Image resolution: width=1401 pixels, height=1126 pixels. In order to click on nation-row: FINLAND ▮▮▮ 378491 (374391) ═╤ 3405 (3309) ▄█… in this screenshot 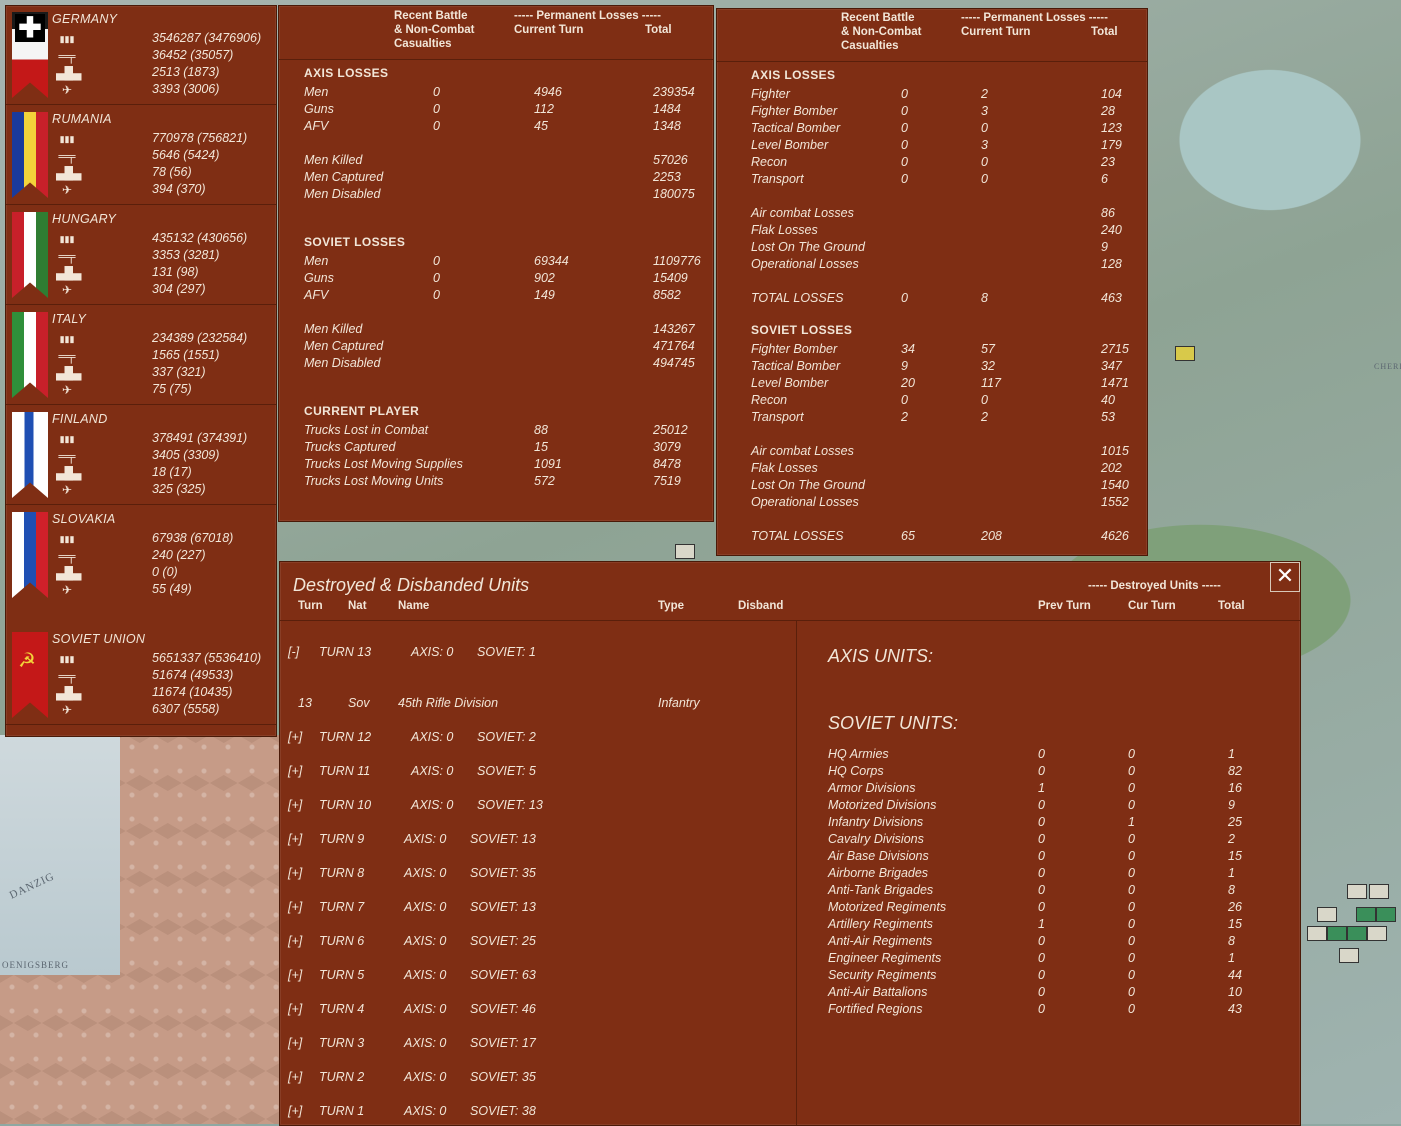, I will do `click(141, 455)`.